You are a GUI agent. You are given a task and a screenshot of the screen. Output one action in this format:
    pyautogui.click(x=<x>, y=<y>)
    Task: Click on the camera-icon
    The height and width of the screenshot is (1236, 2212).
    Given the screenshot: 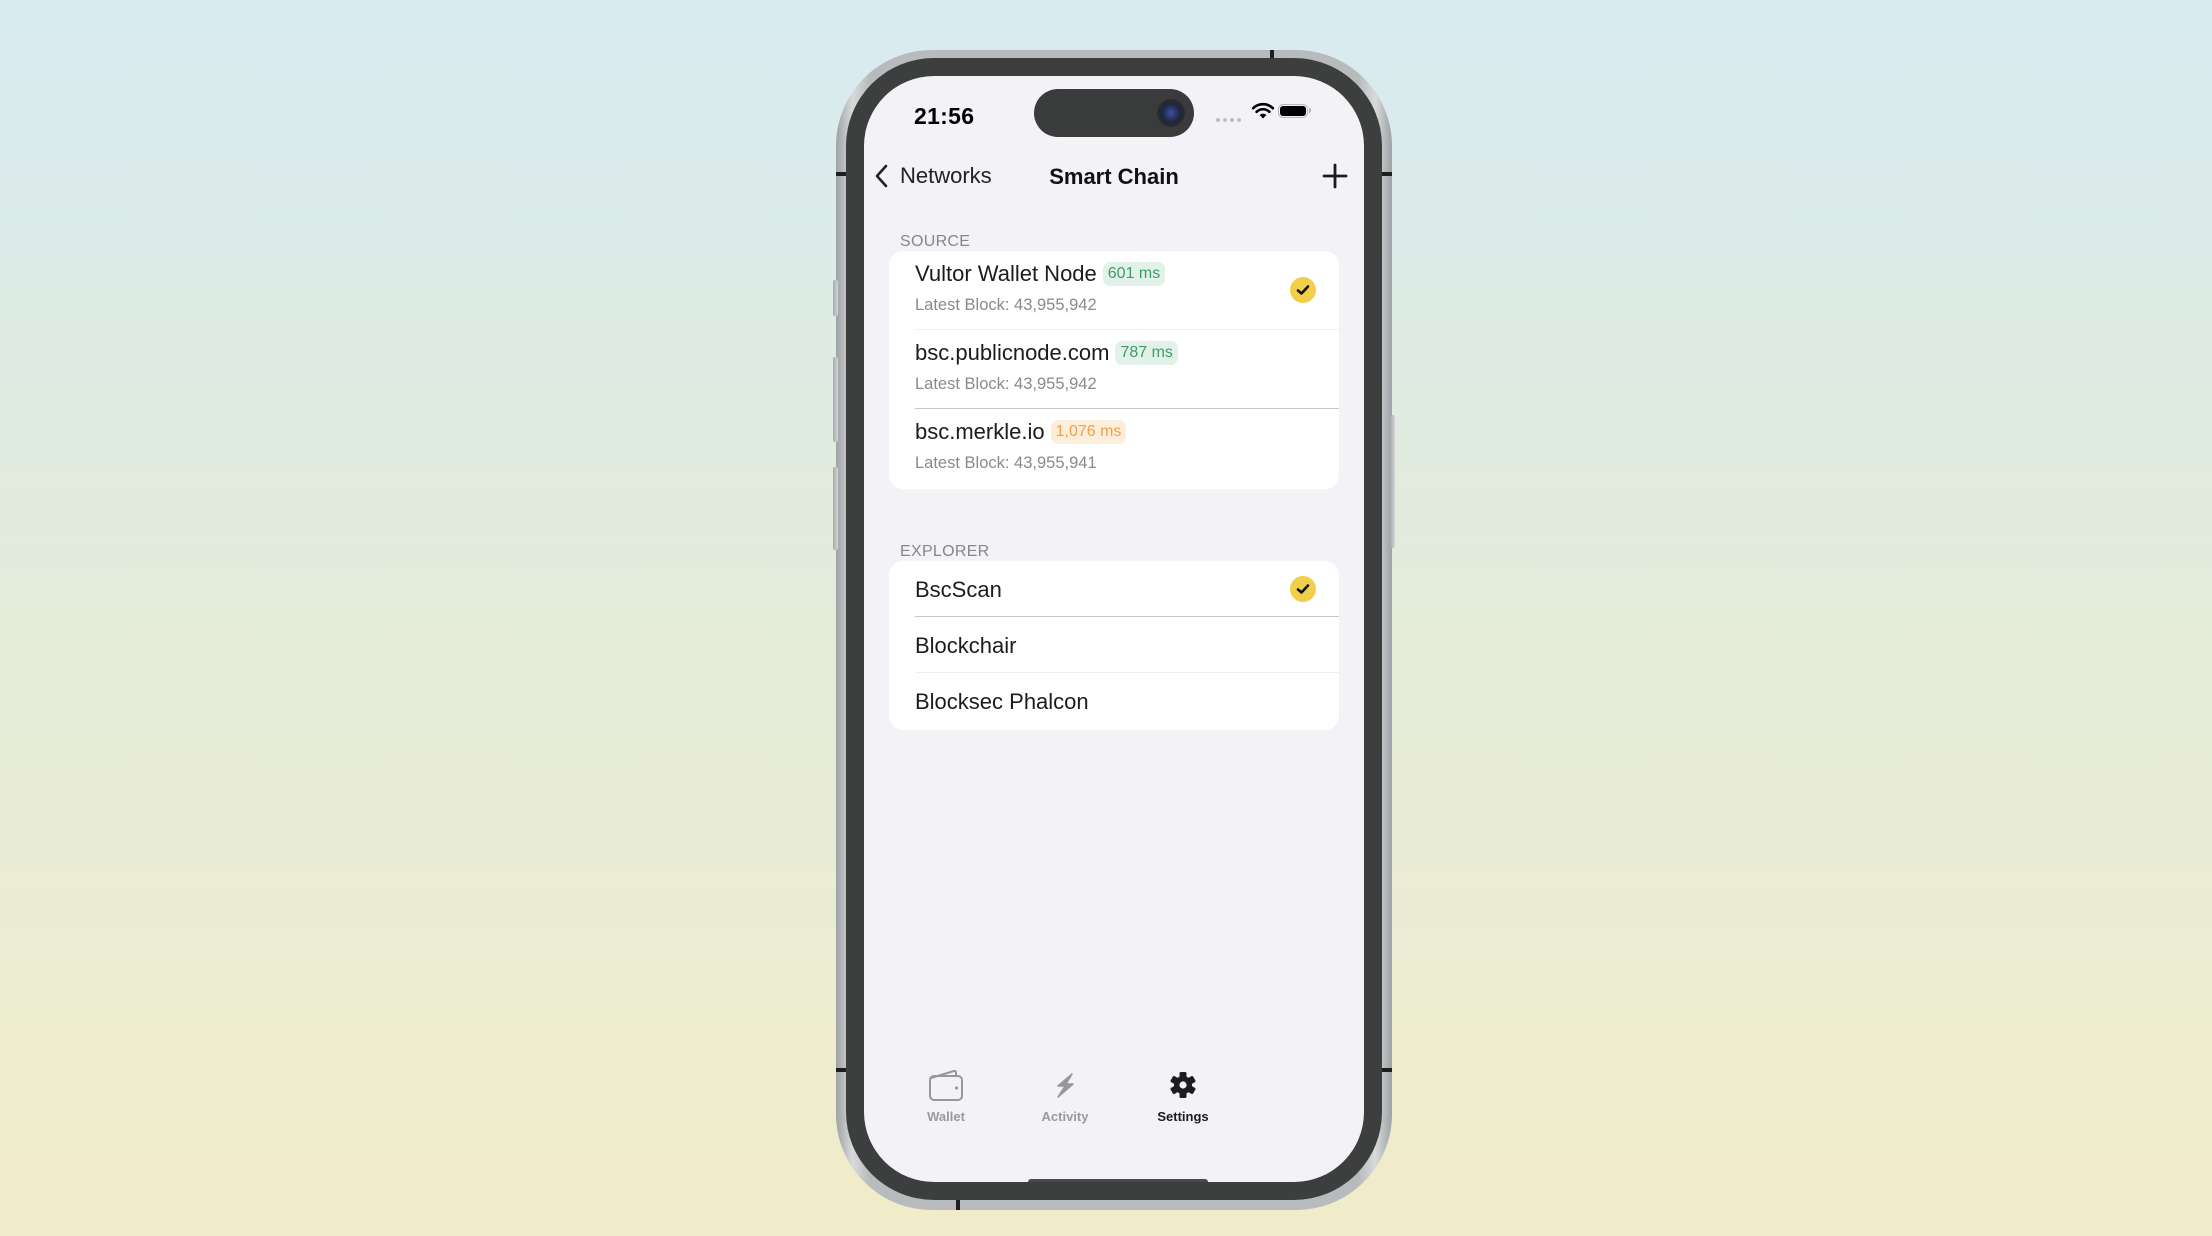 What is the action you would take?
    pyautogui.click(x=1171, y=113)
    